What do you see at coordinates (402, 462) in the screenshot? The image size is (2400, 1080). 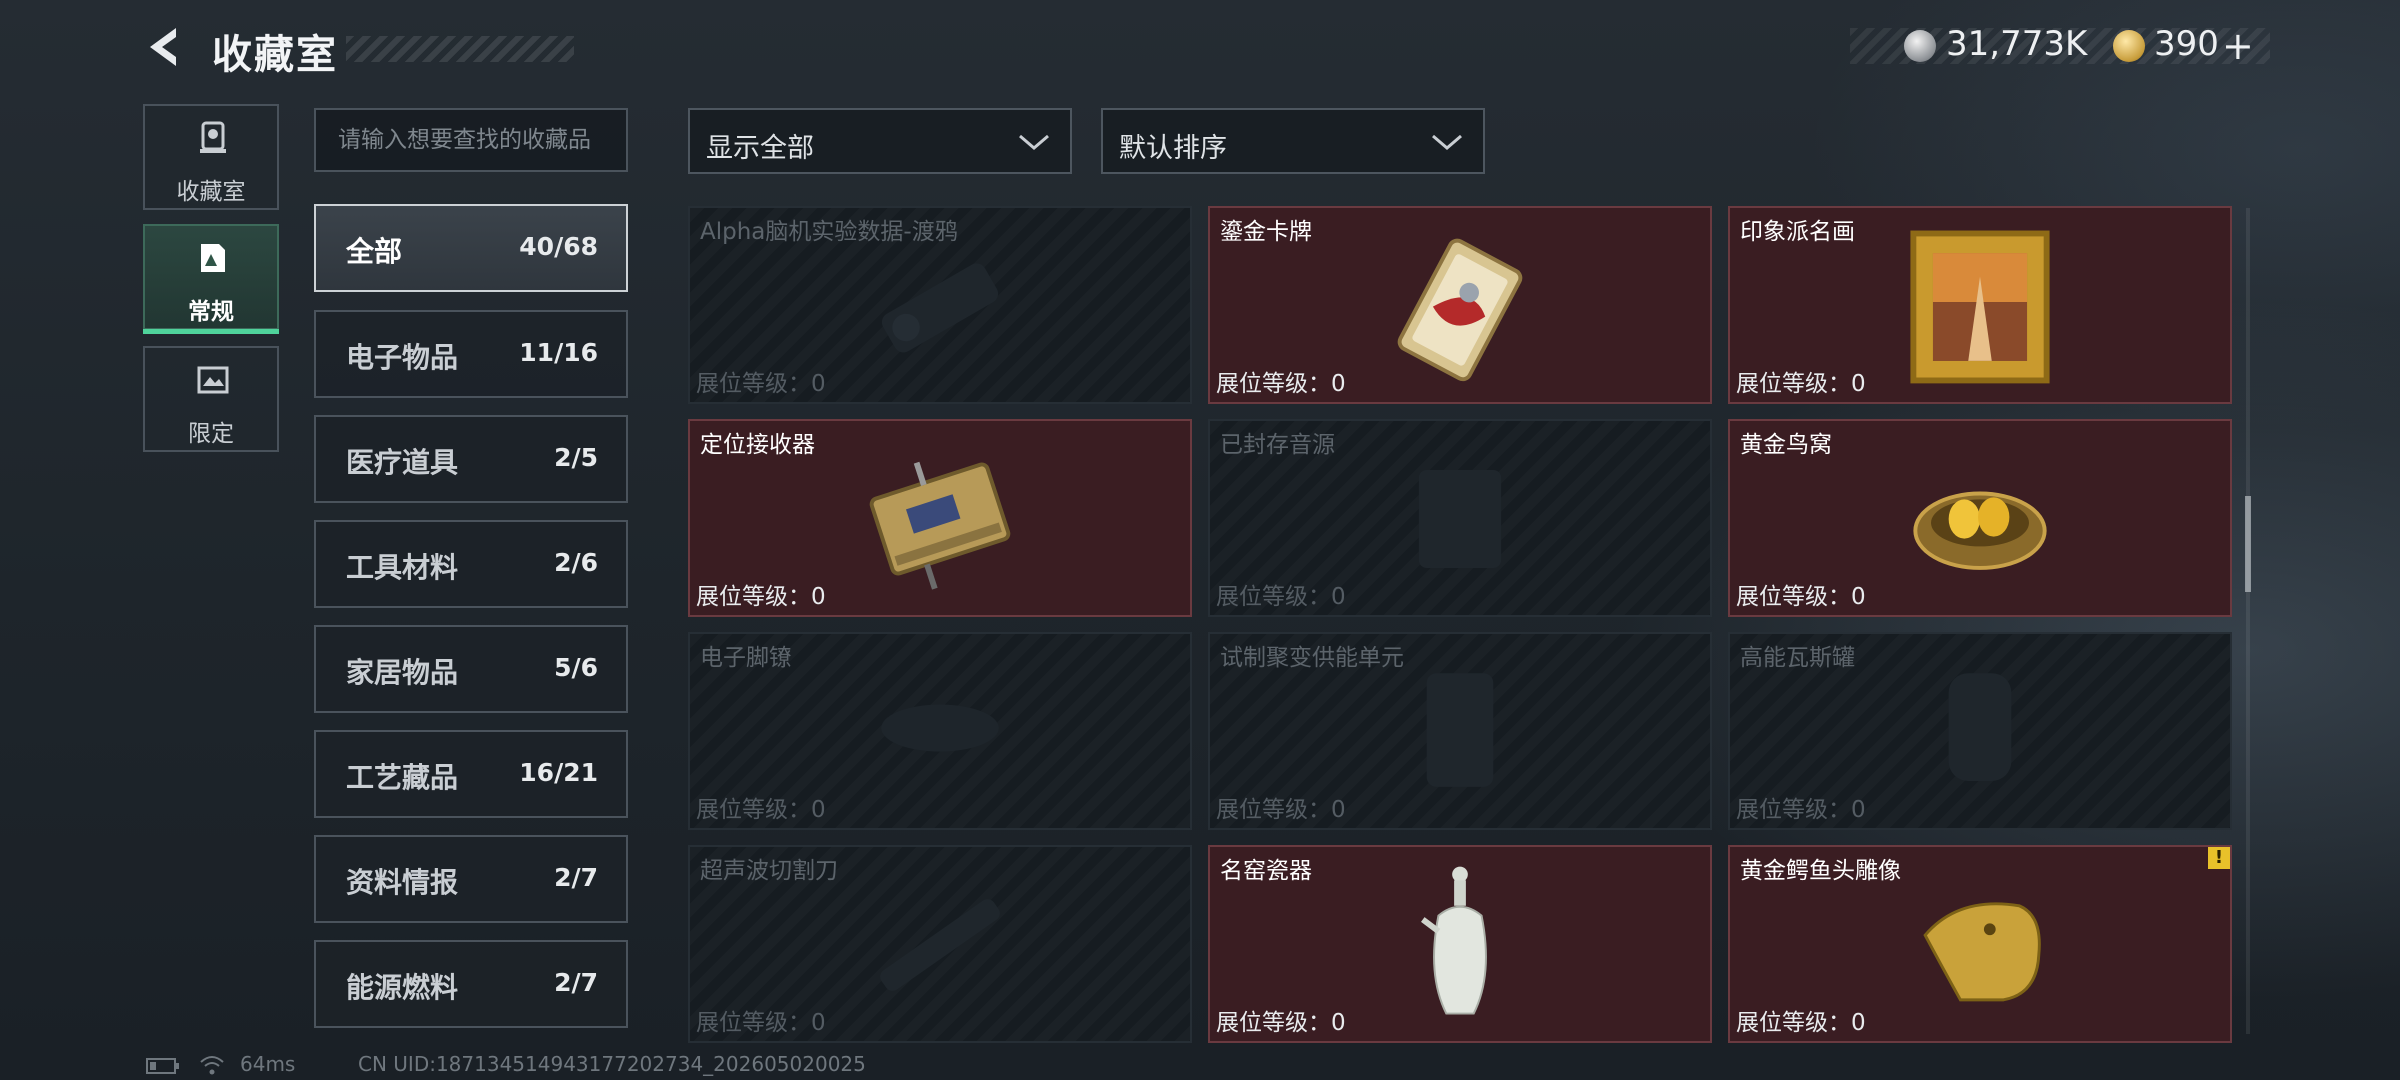 I see `category-name: 医疗道具` at bounding box center [402, 462].